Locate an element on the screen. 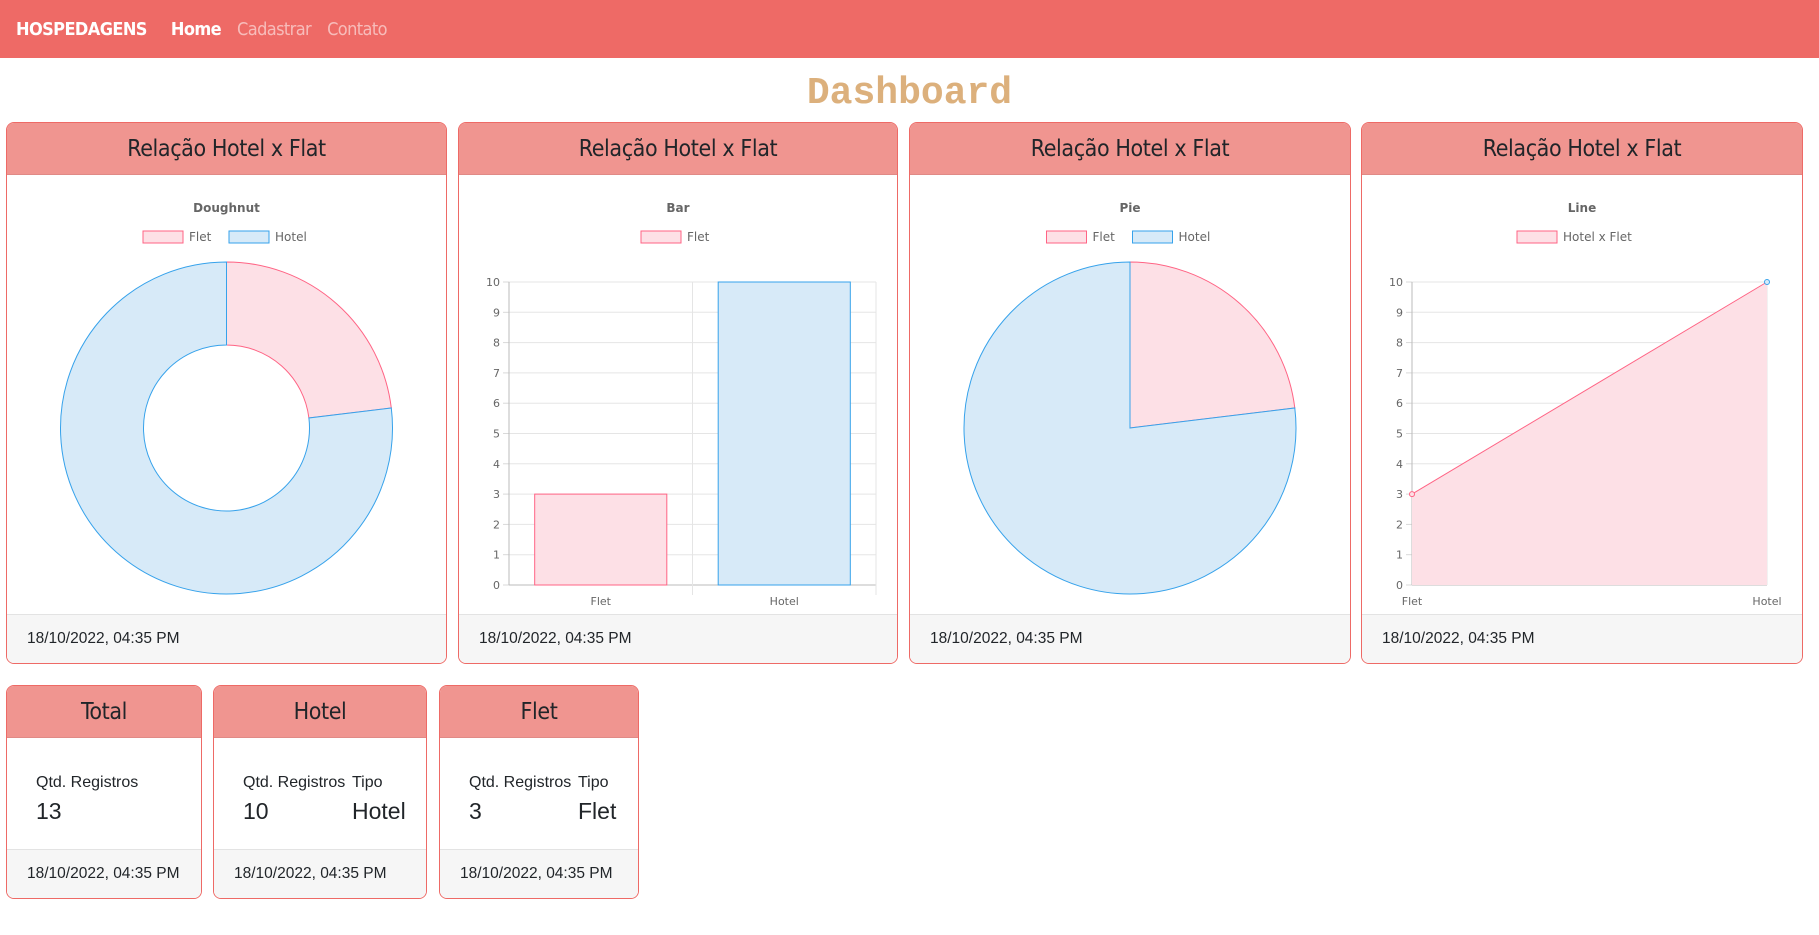 Image resolution: width=1819 pixels, height=935 pixels. nav-link-home: Home is located at coordinates (196, 29).